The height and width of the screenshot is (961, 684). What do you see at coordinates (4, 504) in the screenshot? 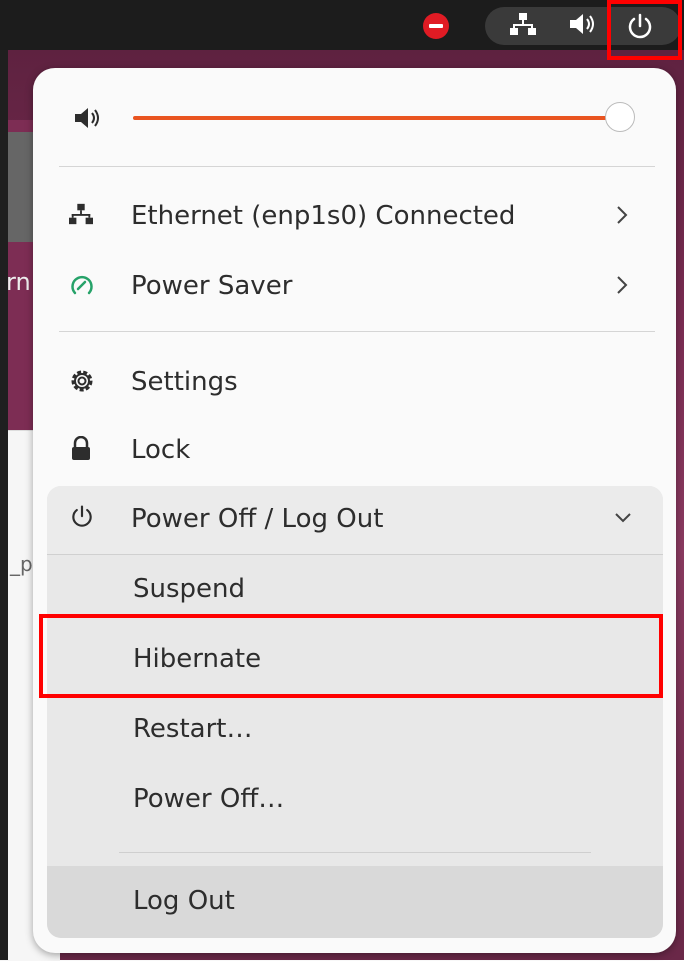
I see `window-edge` at bounding box center [4, 504].